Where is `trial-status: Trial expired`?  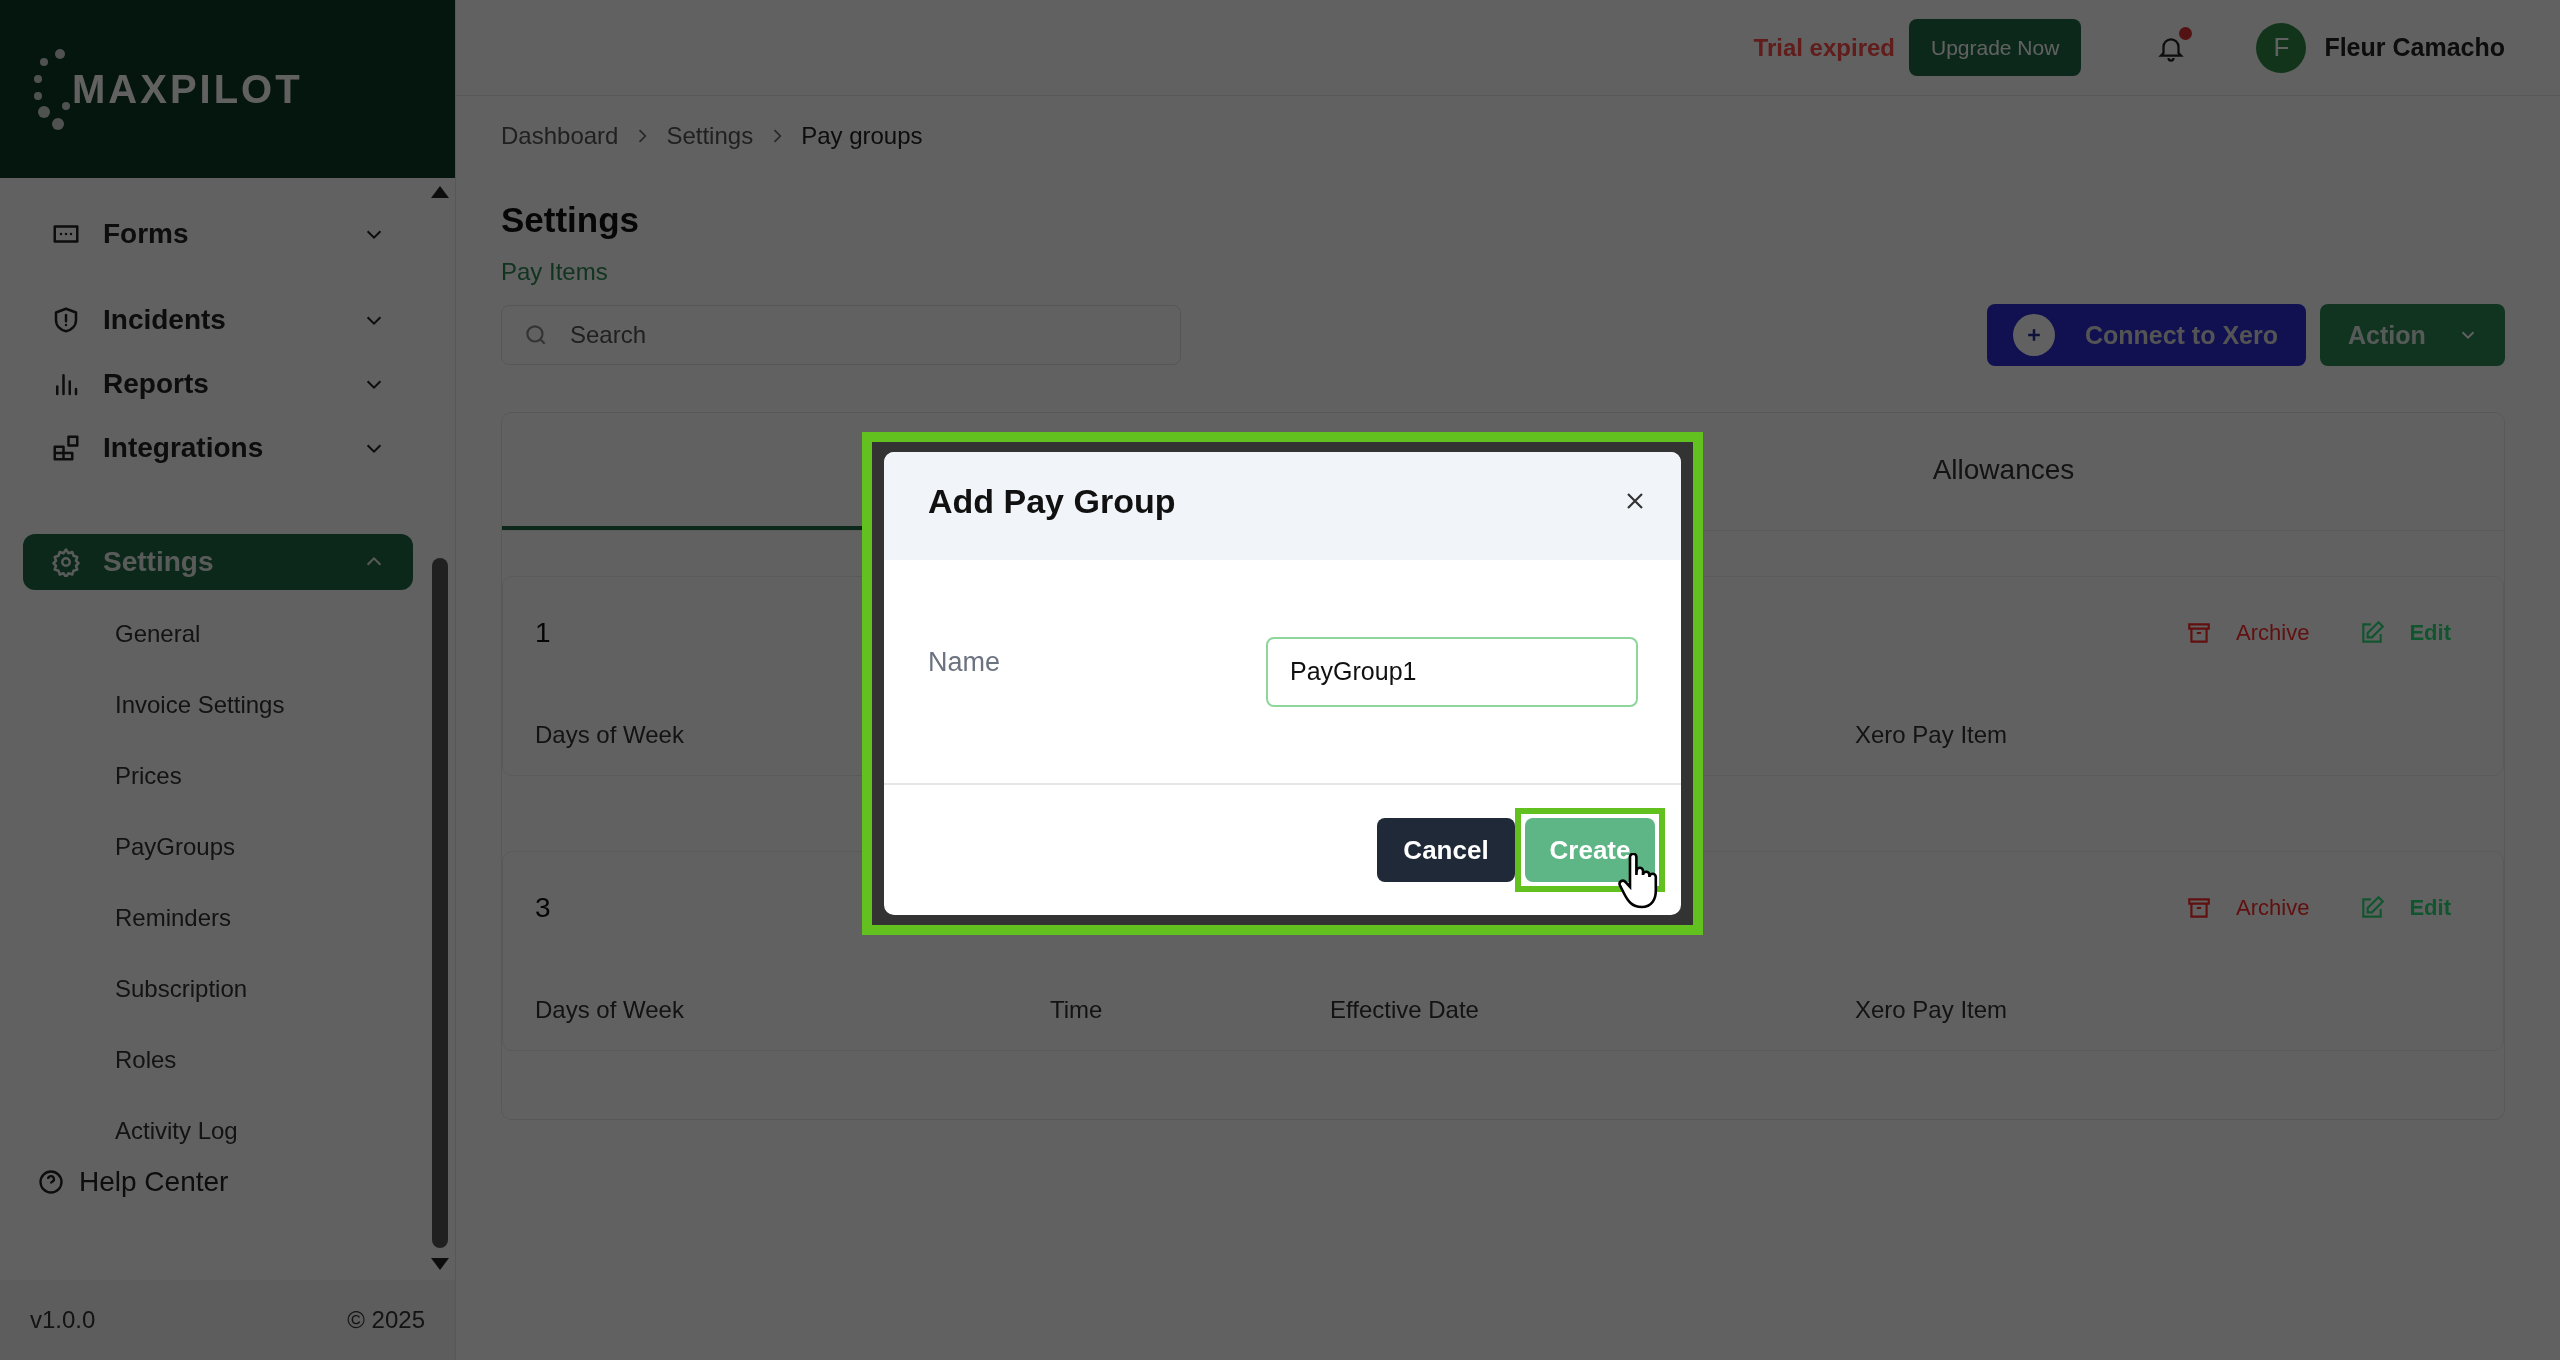
trial-status: Trial expired is located at coordinates (1824, 47).